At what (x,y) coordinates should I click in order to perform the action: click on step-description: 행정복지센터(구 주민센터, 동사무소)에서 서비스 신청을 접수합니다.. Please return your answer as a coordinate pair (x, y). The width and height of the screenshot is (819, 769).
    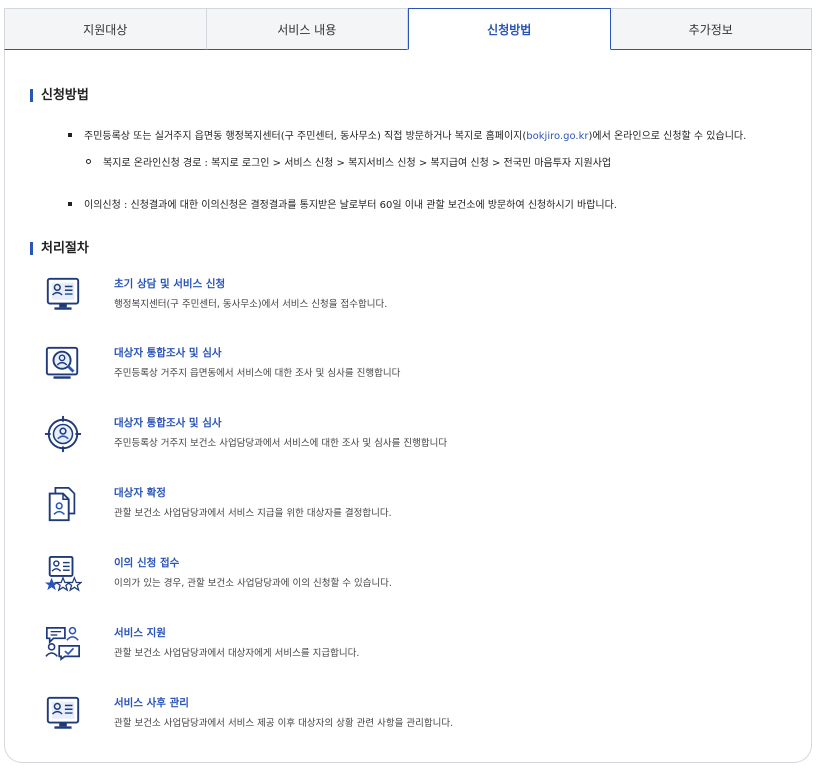
    Looking at the image, I should click on (251, 304).